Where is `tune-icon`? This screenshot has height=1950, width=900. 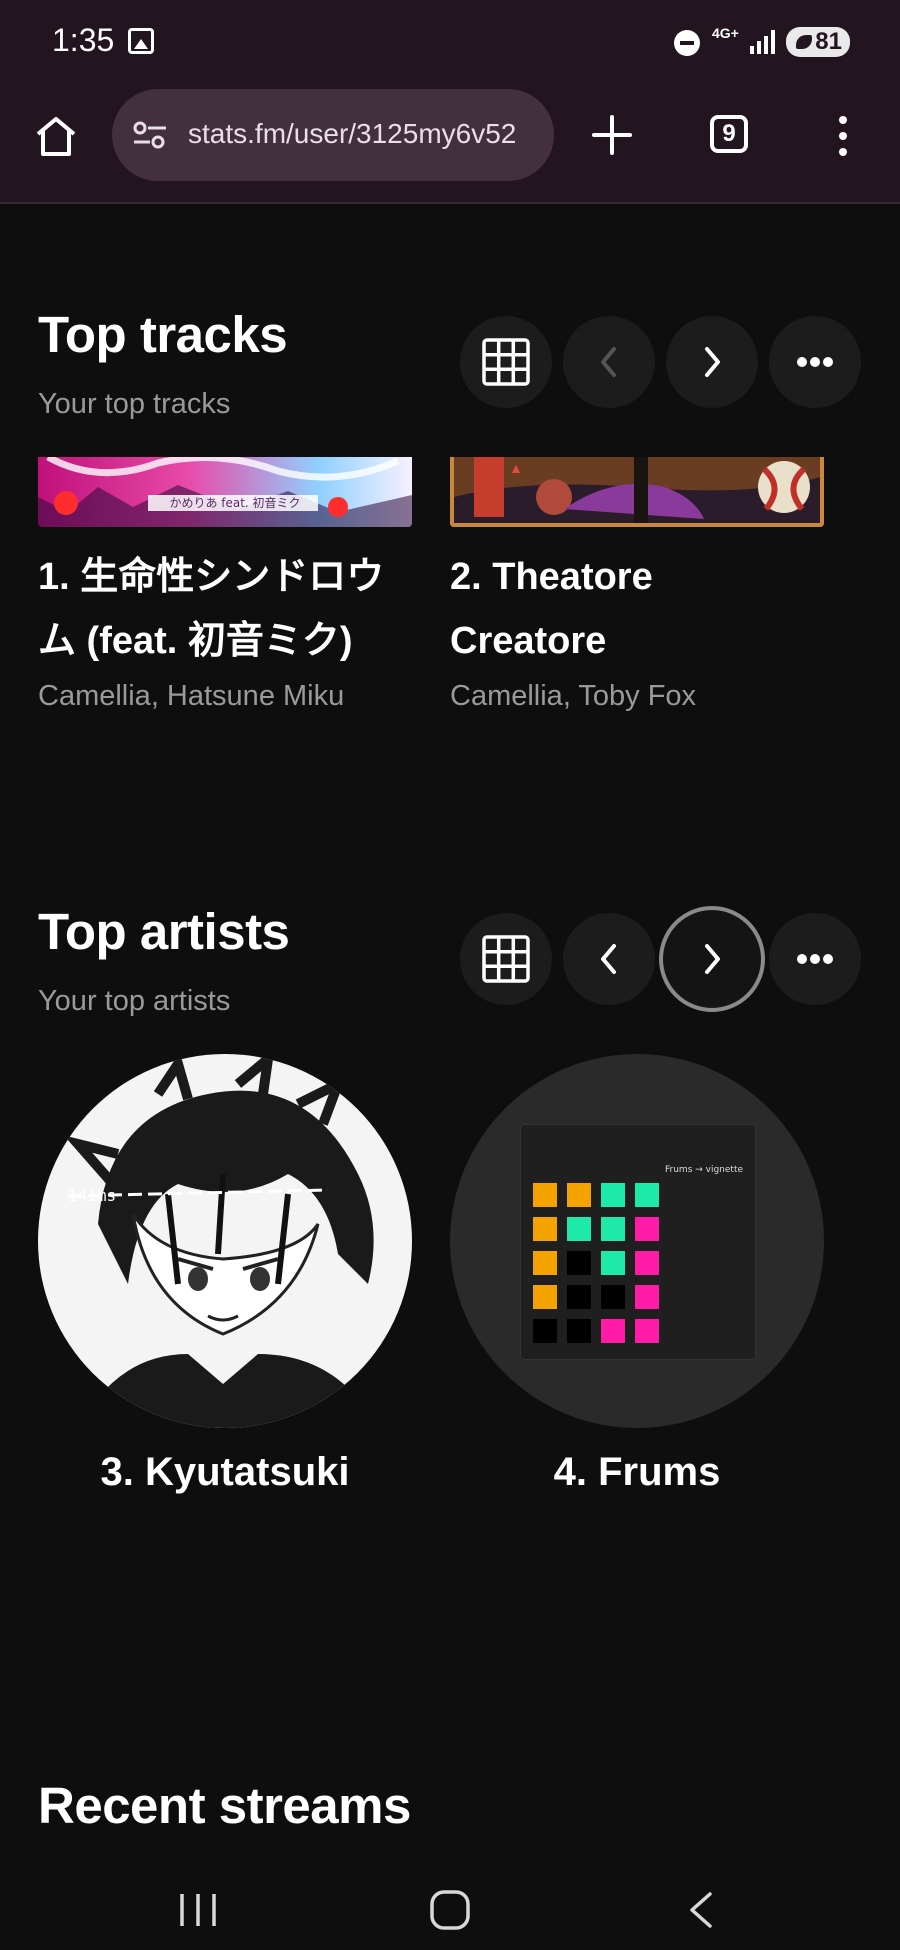 tune-icon is located at coordinates (150, 135).